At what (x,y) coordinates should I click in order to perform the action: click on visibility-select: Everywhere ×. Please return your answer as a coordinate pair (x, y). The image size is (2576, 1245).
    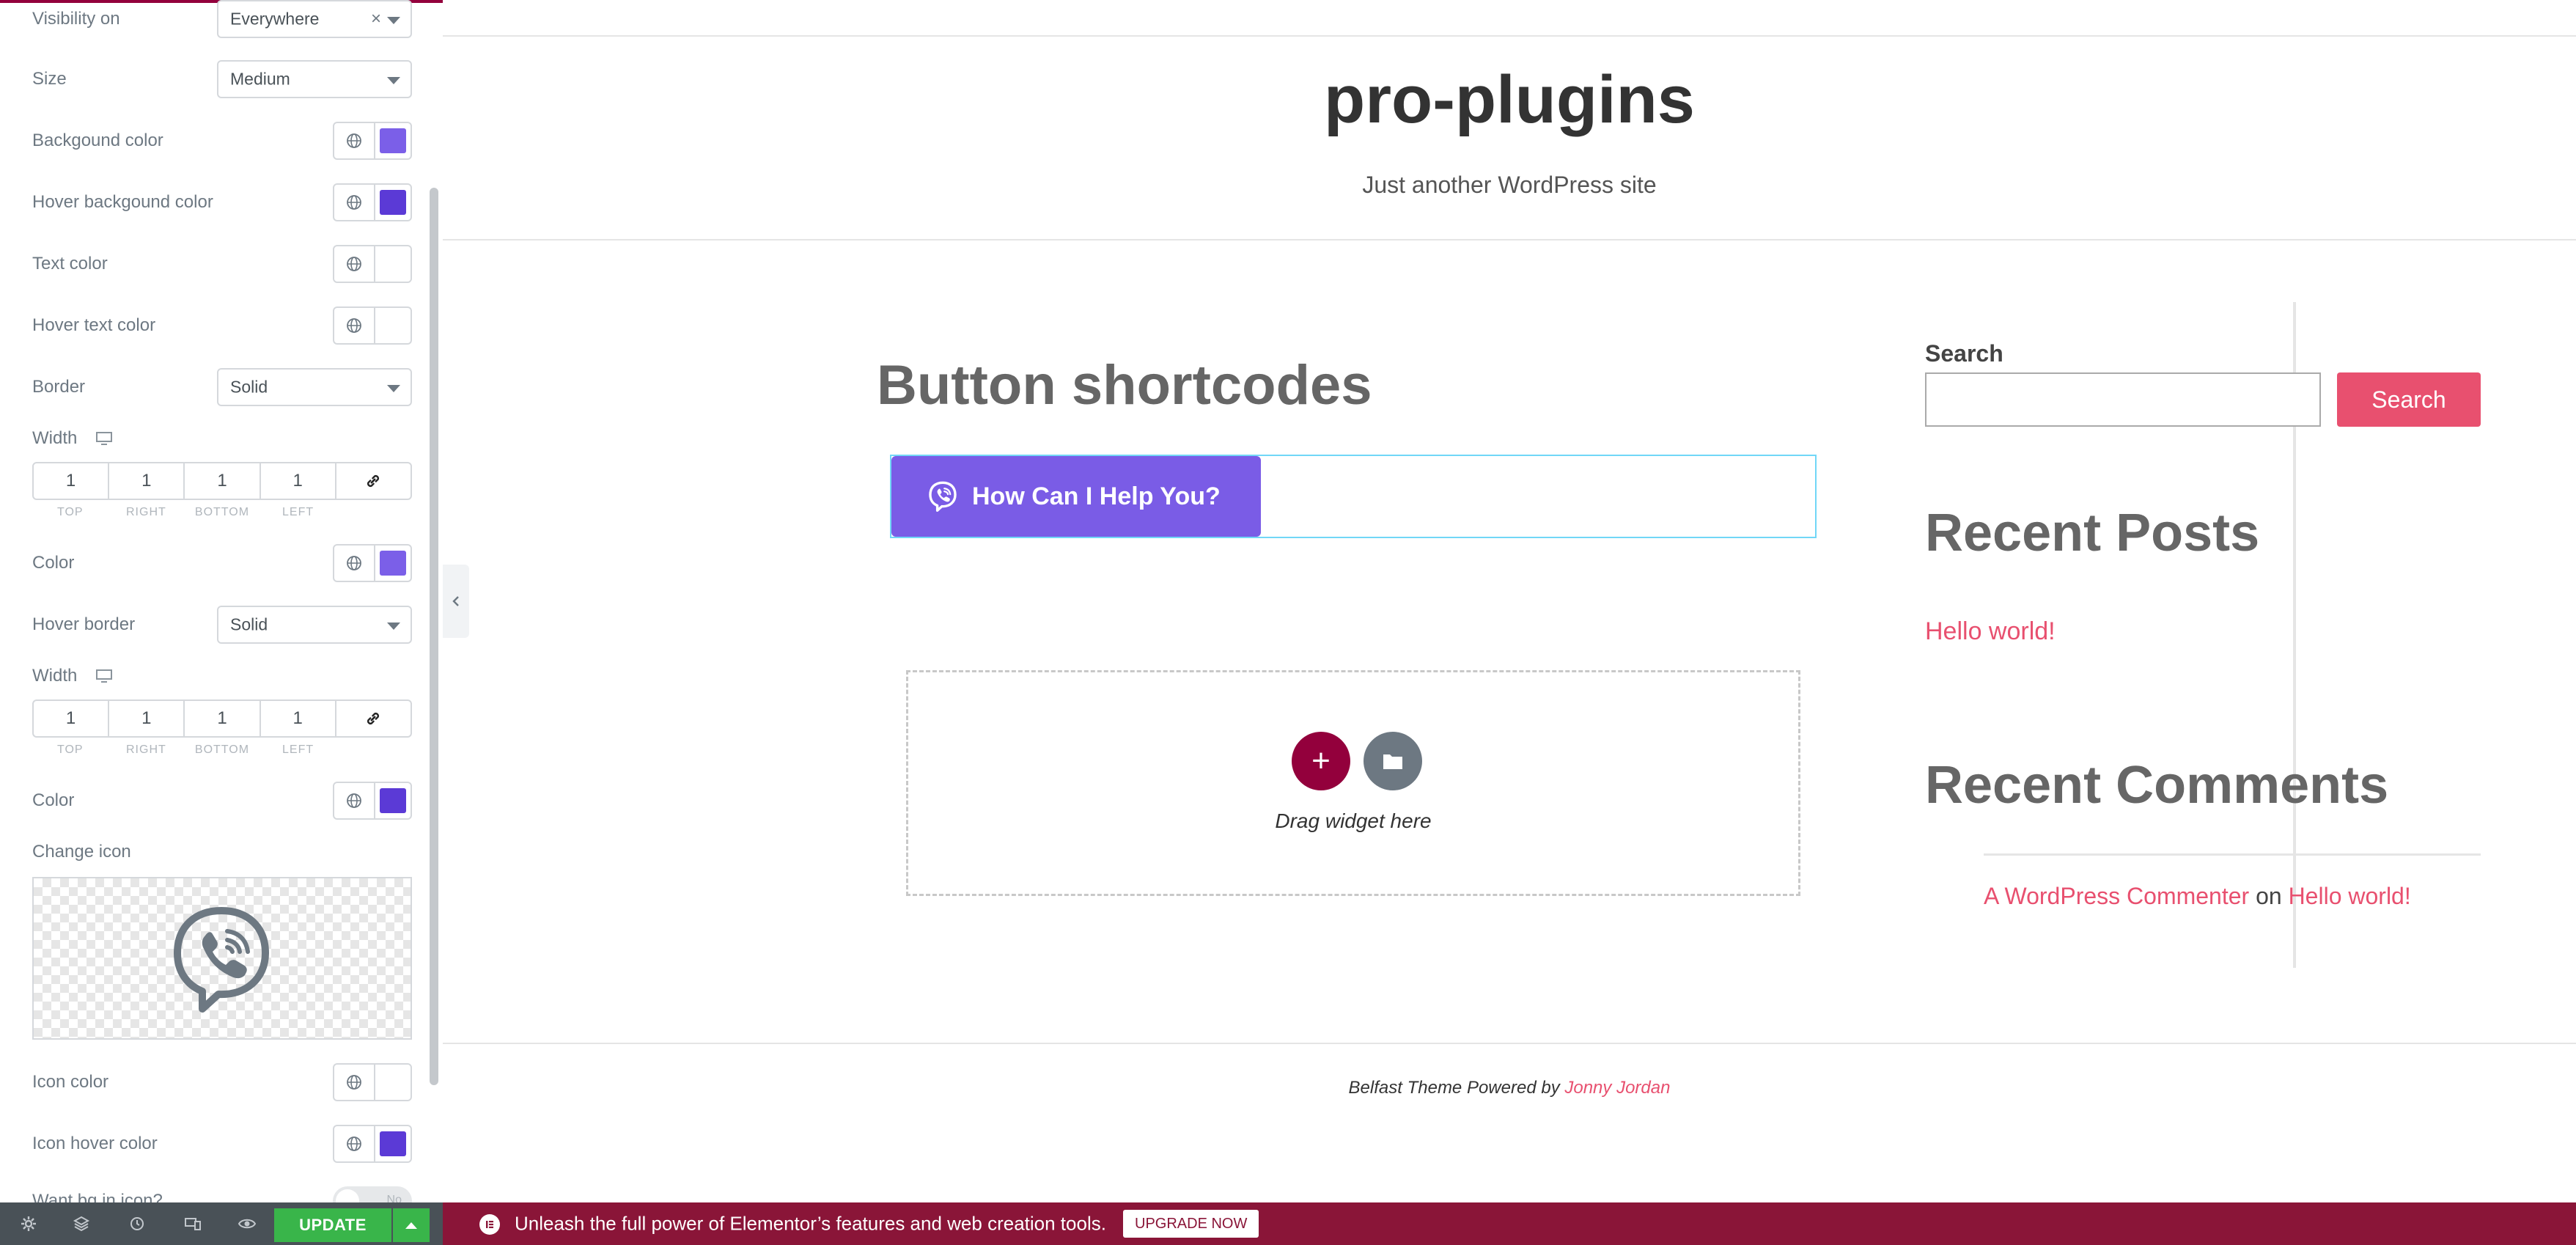
    Looking at the image, I should click on (314, 19).